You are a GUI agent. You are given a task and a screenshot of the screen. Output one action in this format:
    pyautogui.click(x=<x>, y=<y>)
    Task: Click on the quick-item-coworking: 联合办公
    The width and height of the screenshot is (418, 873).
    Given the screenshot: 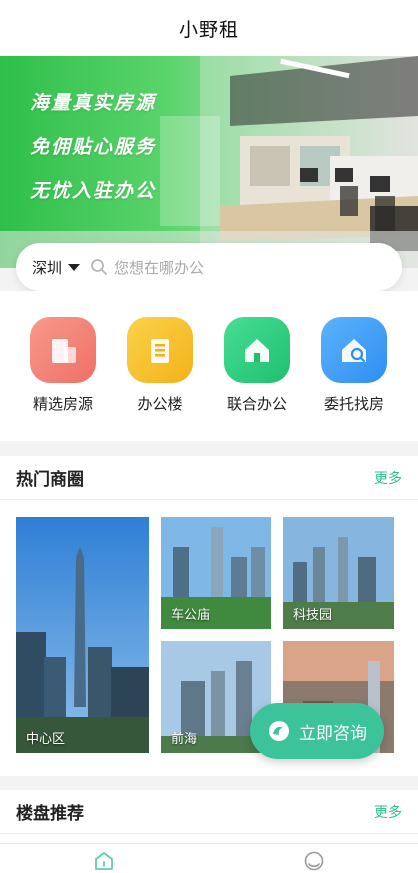 What is the action you would take?
    pyautogui.click(x=257, y=365)
    